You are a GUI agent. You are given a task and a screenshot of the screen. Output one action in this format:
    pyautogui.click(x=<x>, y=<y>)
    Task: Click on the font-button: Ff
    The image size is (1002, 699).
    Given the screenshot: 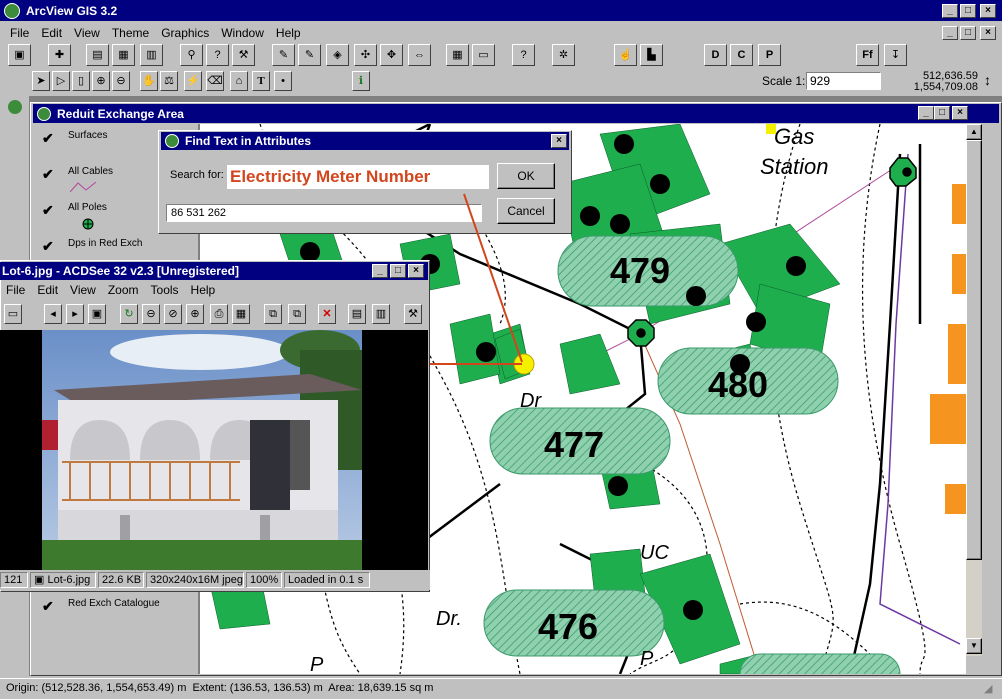 What is the action you would take?
    pyautogui.click(x=867, y=55)
    